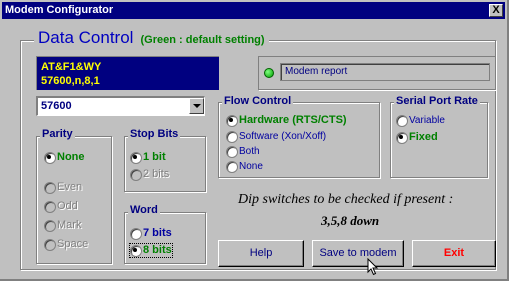 This screenshot has height=281, width=509. Describe the element at coordinates (148, 157) in the screenshot. I see `stop-bits-1-radio: 1 bit` at that location.